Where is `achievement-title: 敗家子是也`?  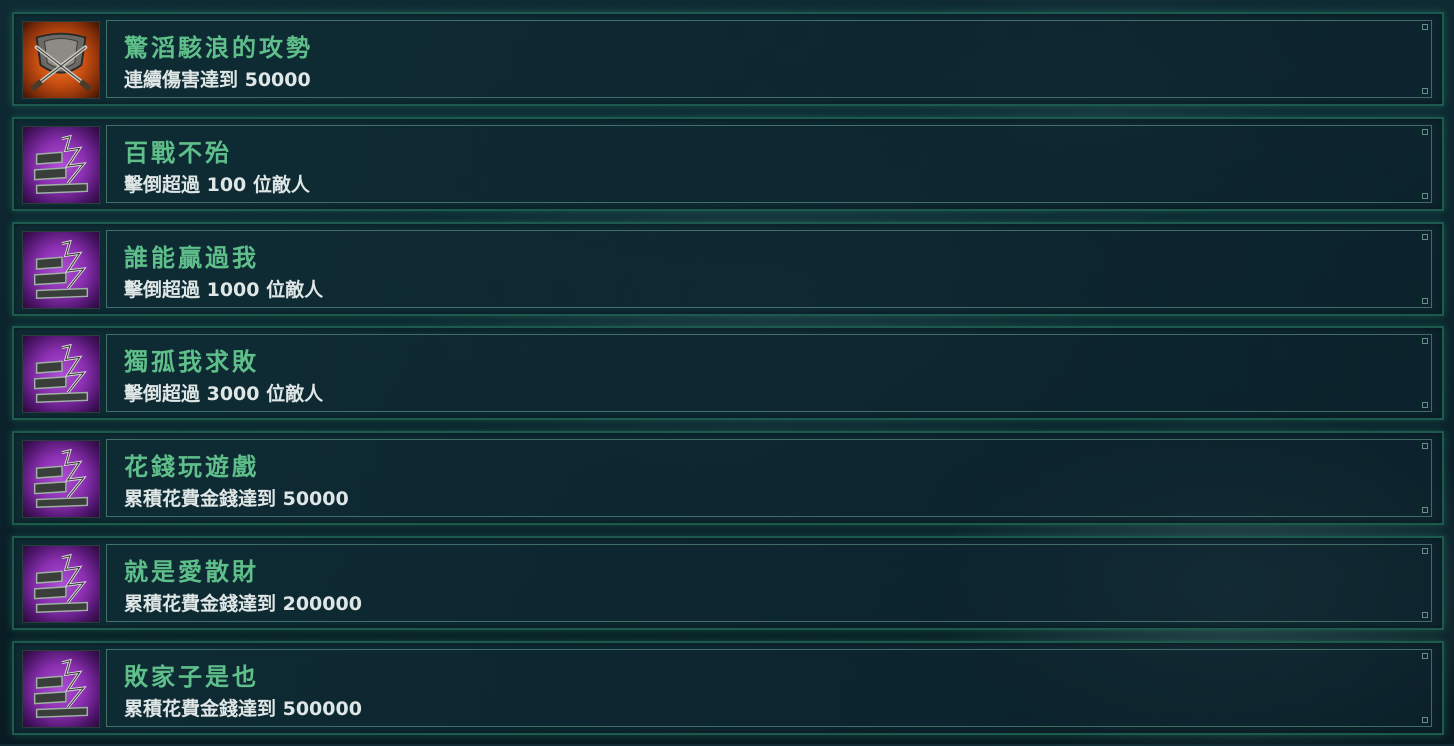 achievement-title: 敗家子是也 is located at coordinates (191, 676).